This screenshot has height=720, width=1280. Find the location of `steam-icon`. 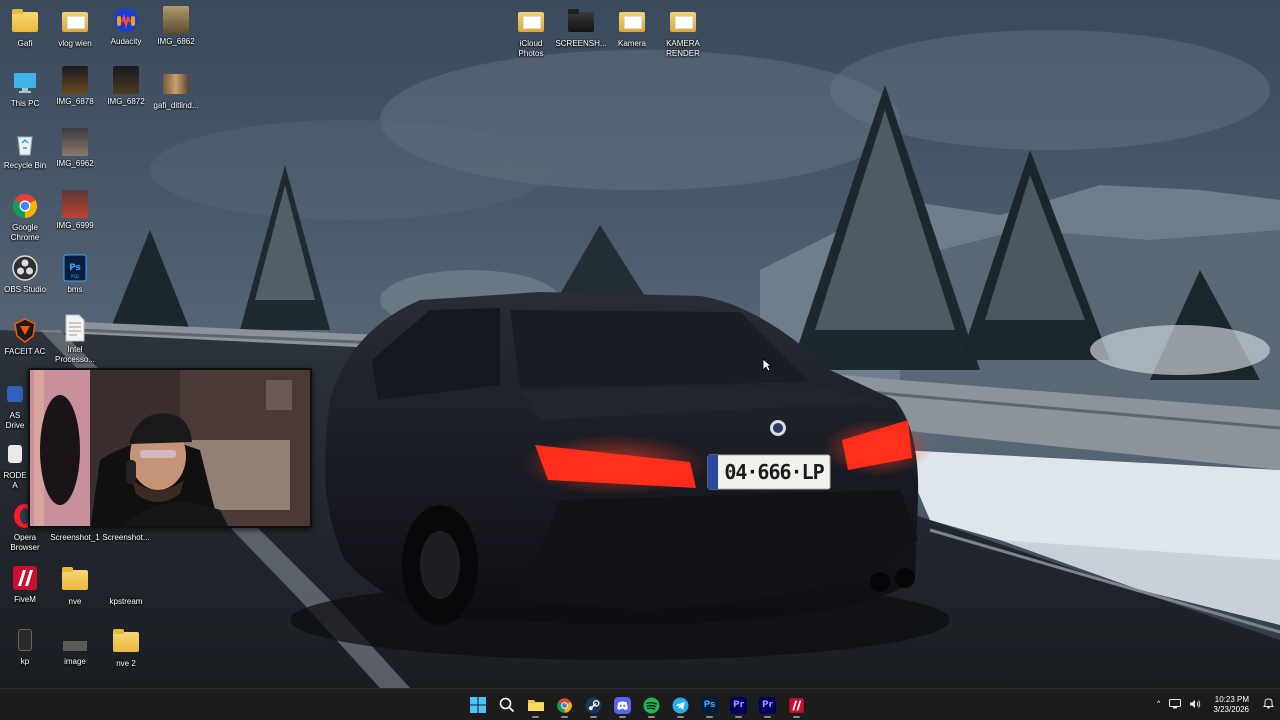

steam-icon is located at coordinates (593, 705).